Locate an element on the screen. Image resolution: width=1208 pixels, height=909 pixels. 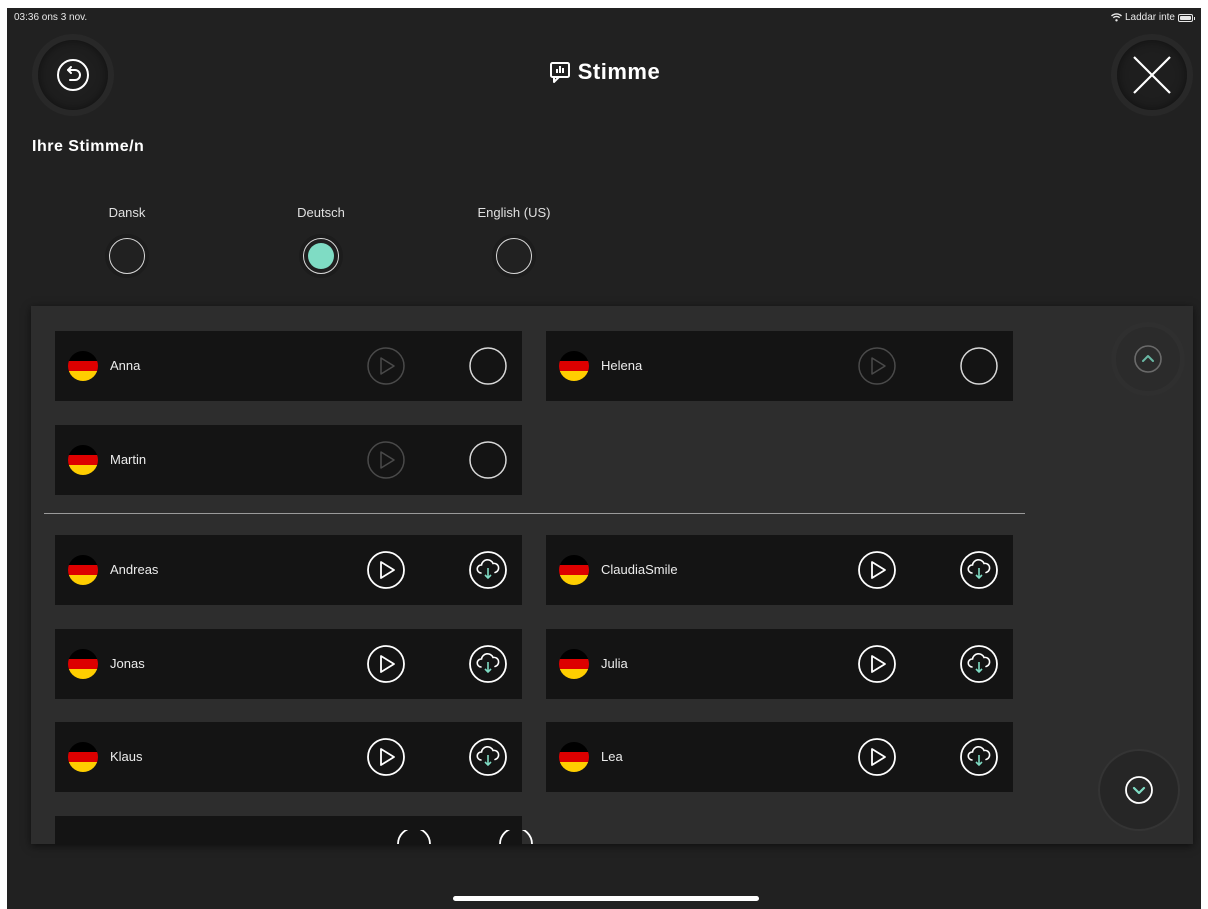
voice-name: Andreas is located at coordinates (134, 569).